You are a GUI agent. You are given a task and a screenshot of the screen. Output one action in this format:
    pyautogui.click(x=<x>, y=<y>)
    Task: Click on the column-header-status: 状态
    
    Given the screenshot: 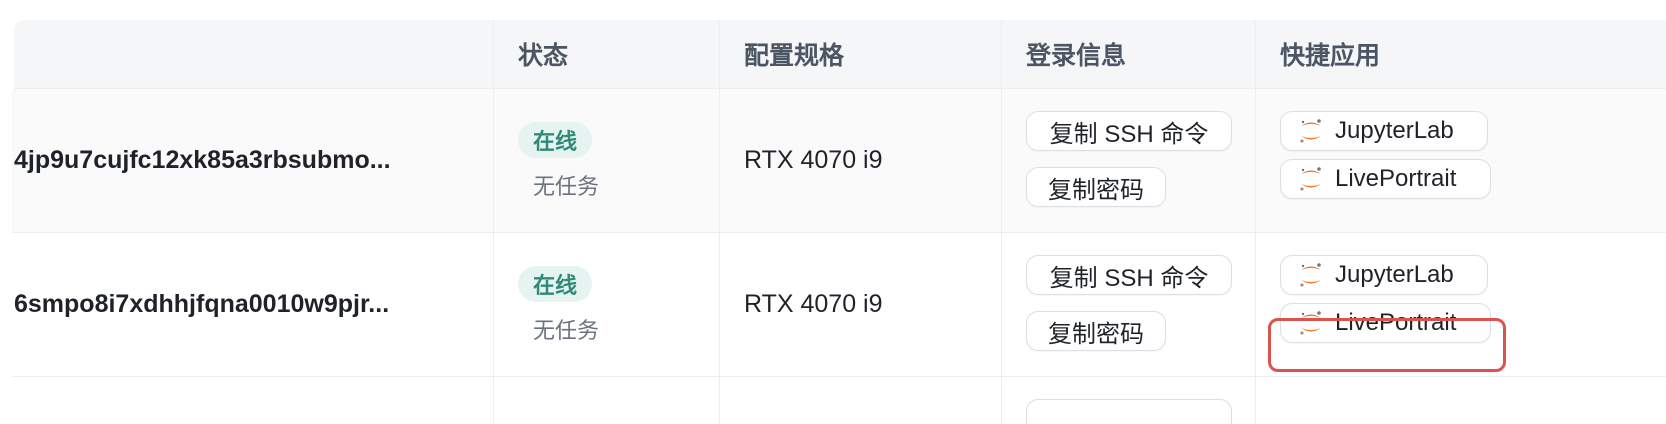 What is the action you would take?
    pyautogui.click(x=543, y=56)
    